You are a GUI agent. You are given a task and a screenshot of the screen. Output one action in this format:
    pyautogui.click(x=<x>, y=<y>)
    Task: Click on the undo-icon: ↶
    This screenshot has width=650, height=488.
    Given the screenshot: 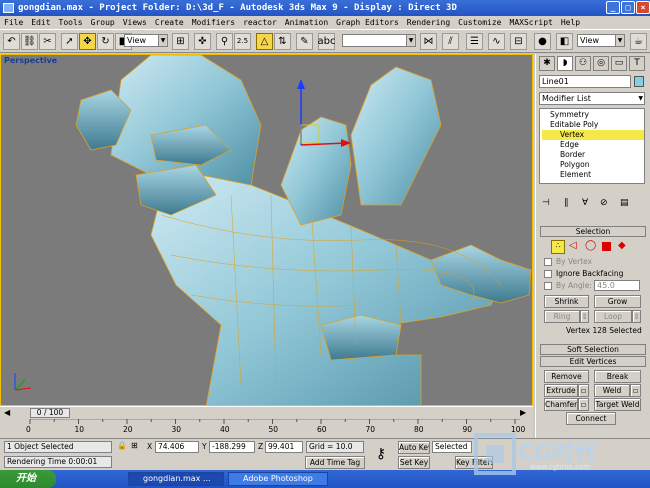 What is the action you would take?
    pyautogui.click(x=11, y=41)
    